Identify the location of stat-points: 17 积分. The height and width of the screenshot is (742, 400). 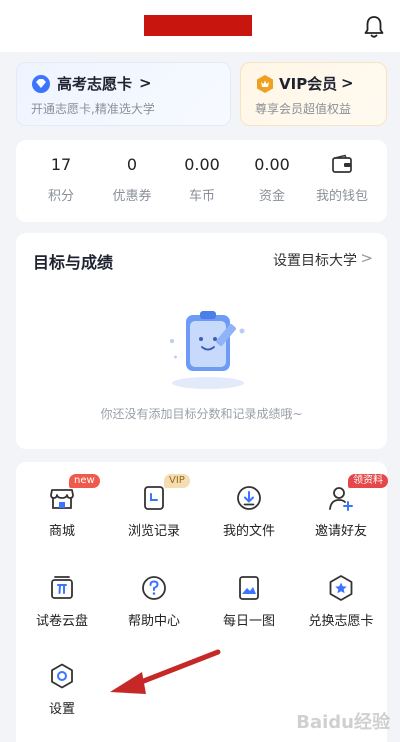
(61, 179).